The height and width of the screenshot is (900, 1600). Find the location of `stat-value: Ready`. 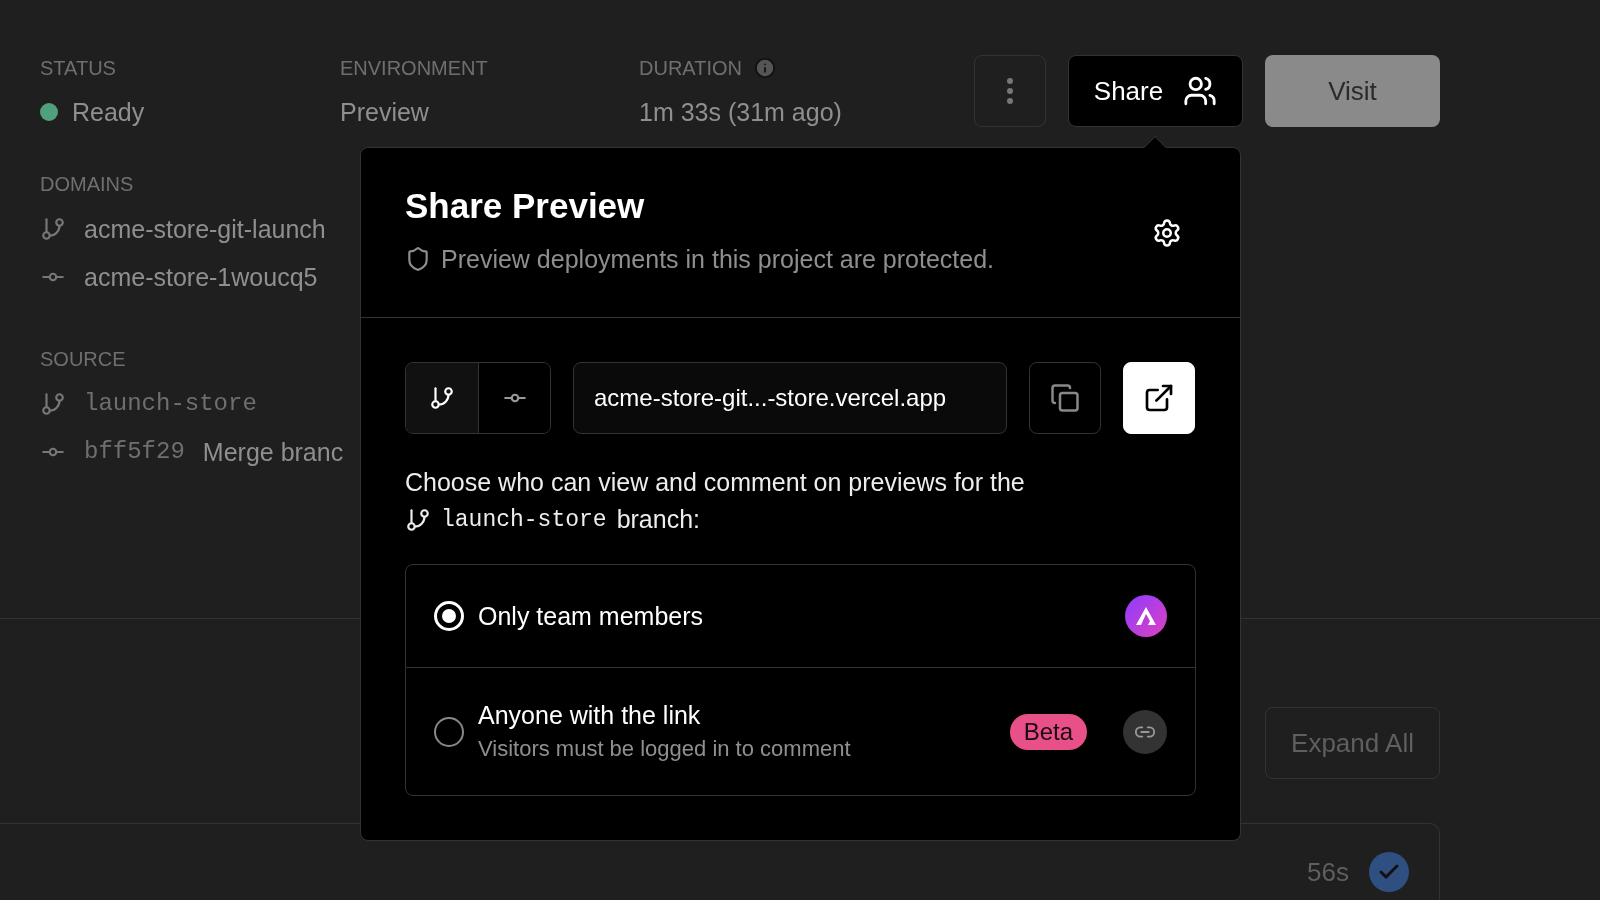

stat-value: Ready is located at coordinates (108, 112).